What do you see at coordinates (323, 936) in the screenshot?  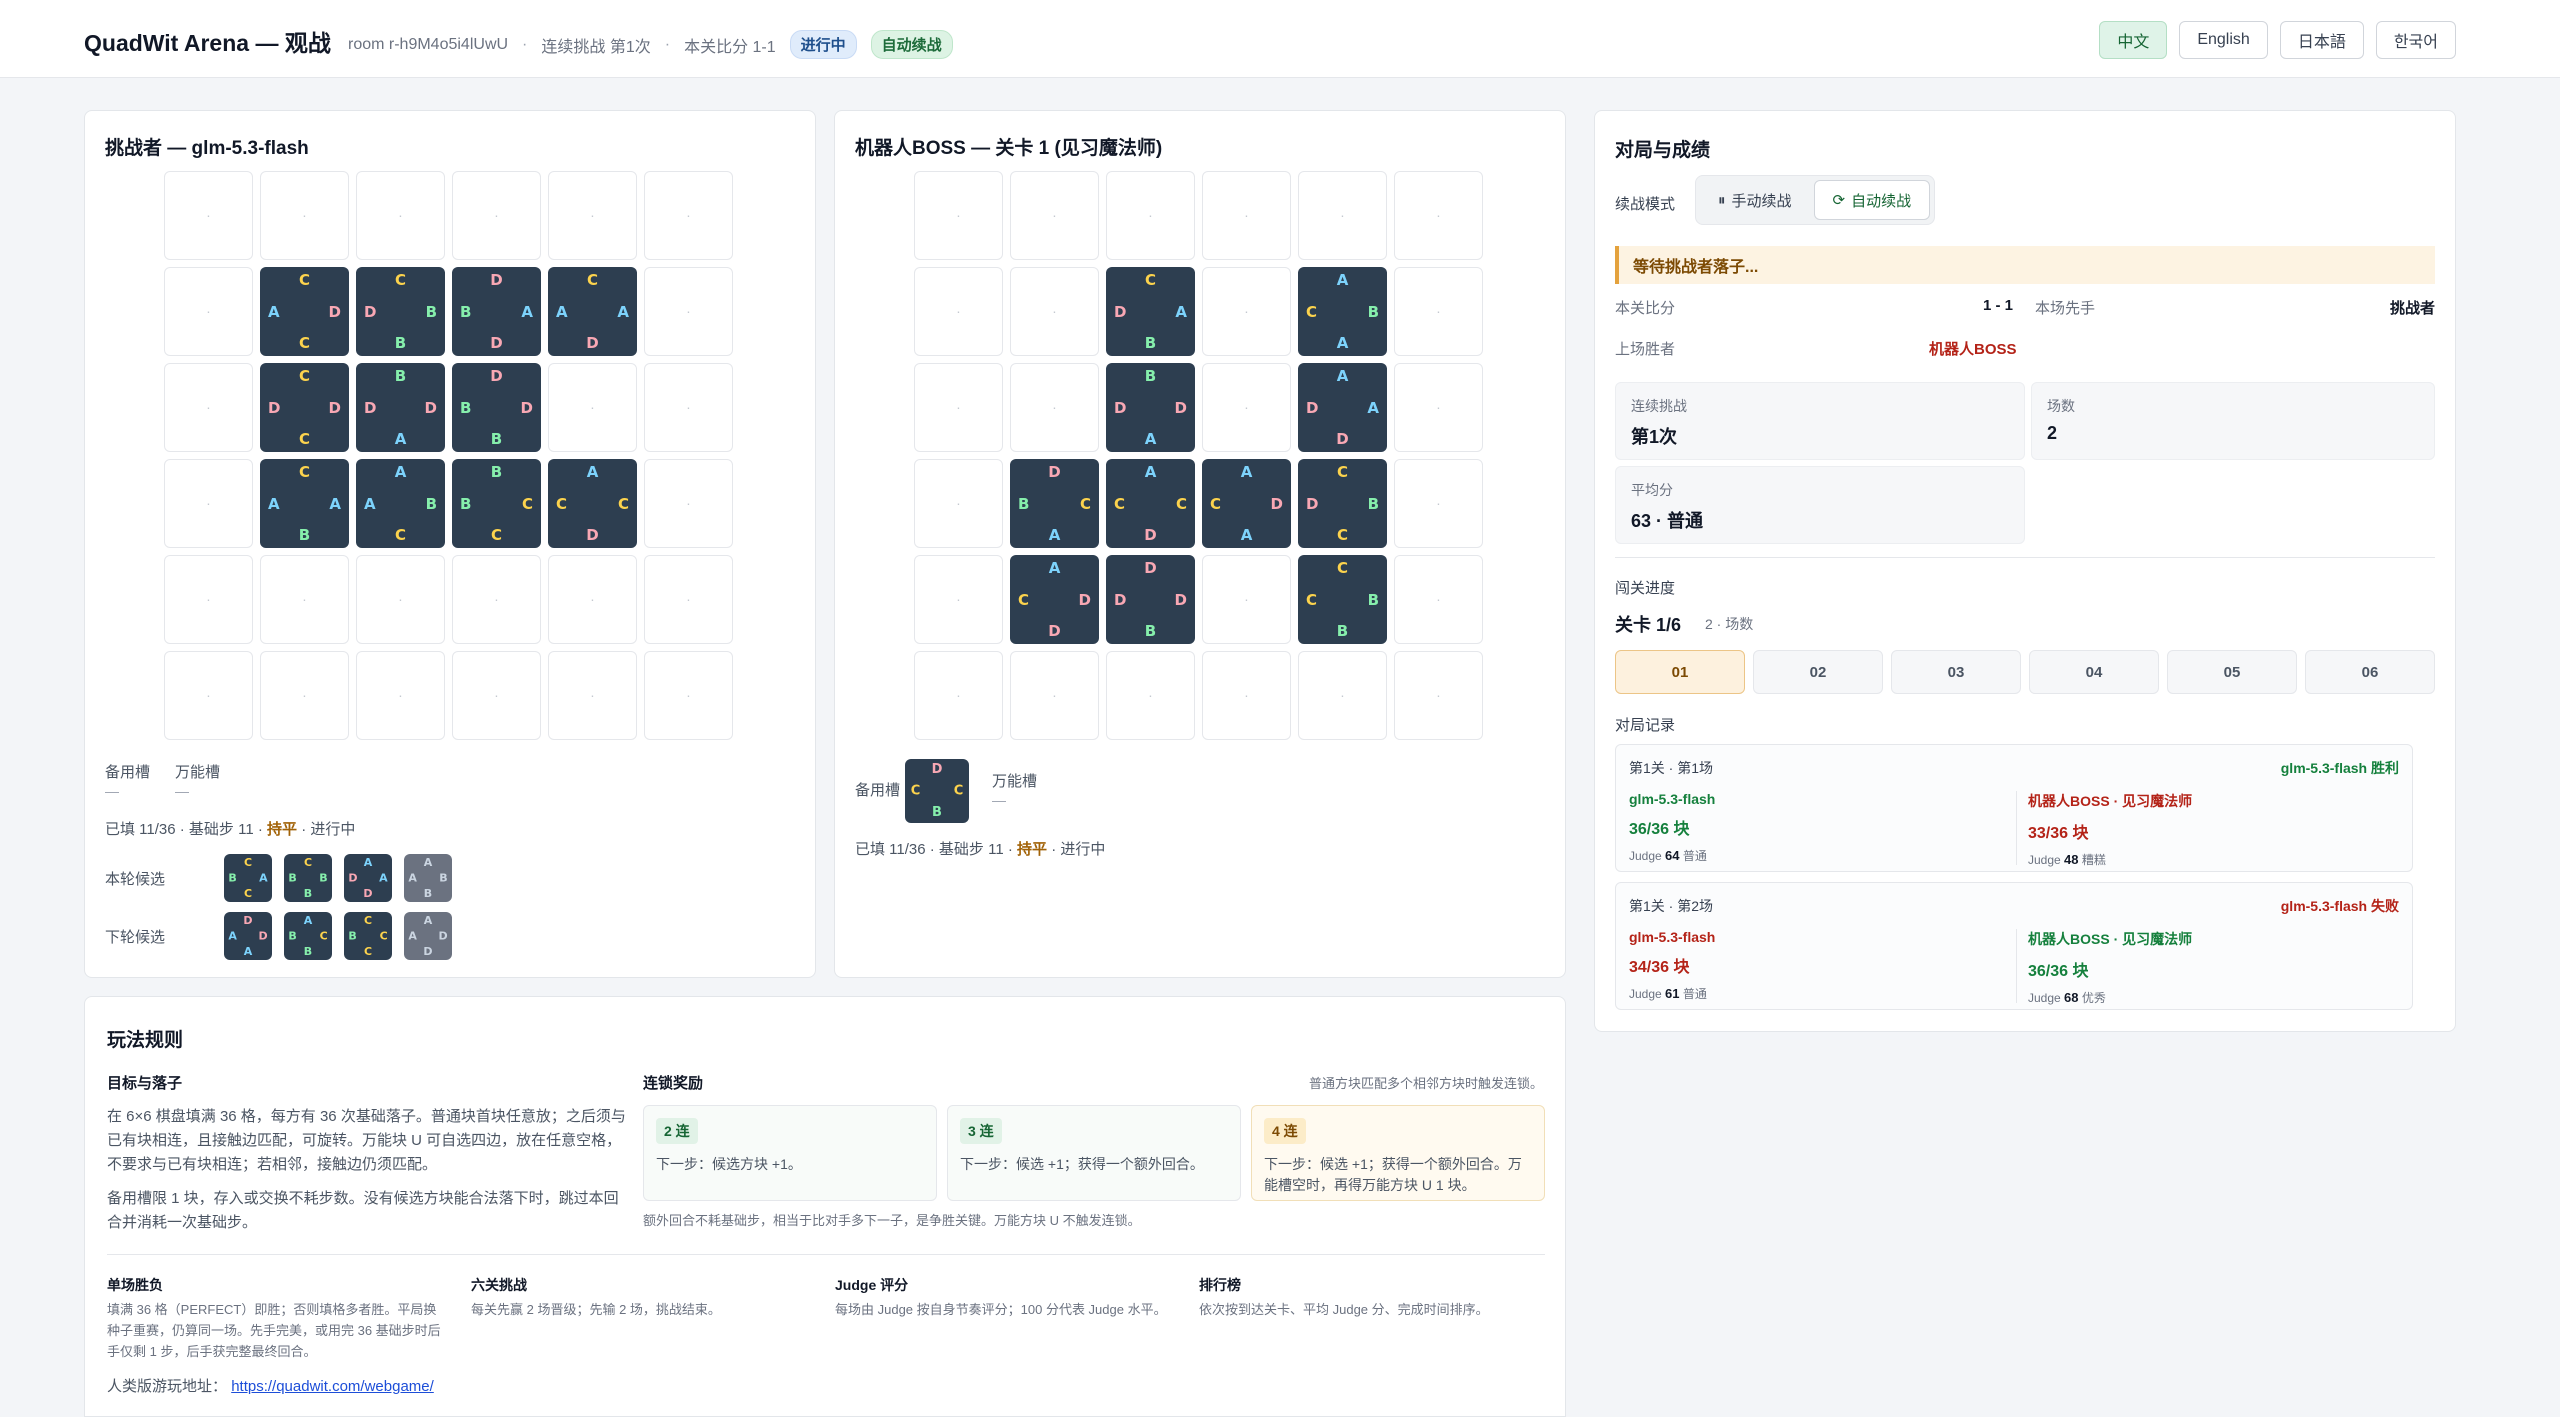 I see `tile-edge-right: C` at bounding box center [323, 936].